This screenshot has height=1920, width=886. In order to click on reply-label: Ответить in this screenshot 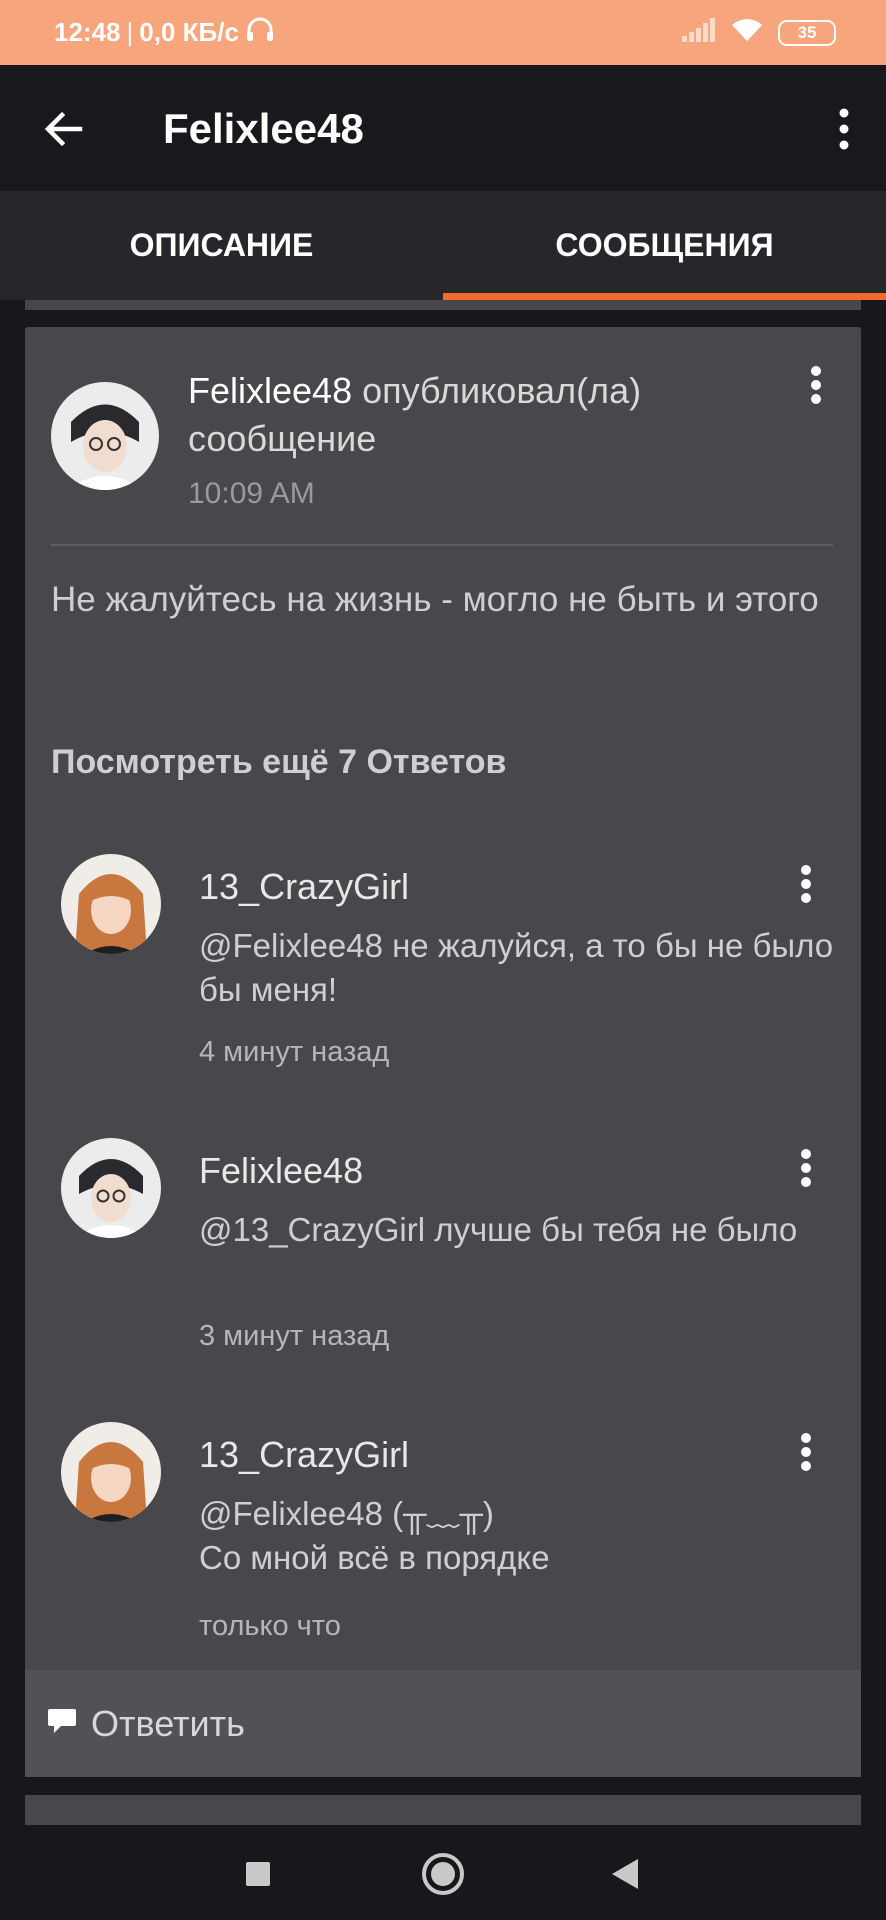, I will do `click(168, 1723)`.